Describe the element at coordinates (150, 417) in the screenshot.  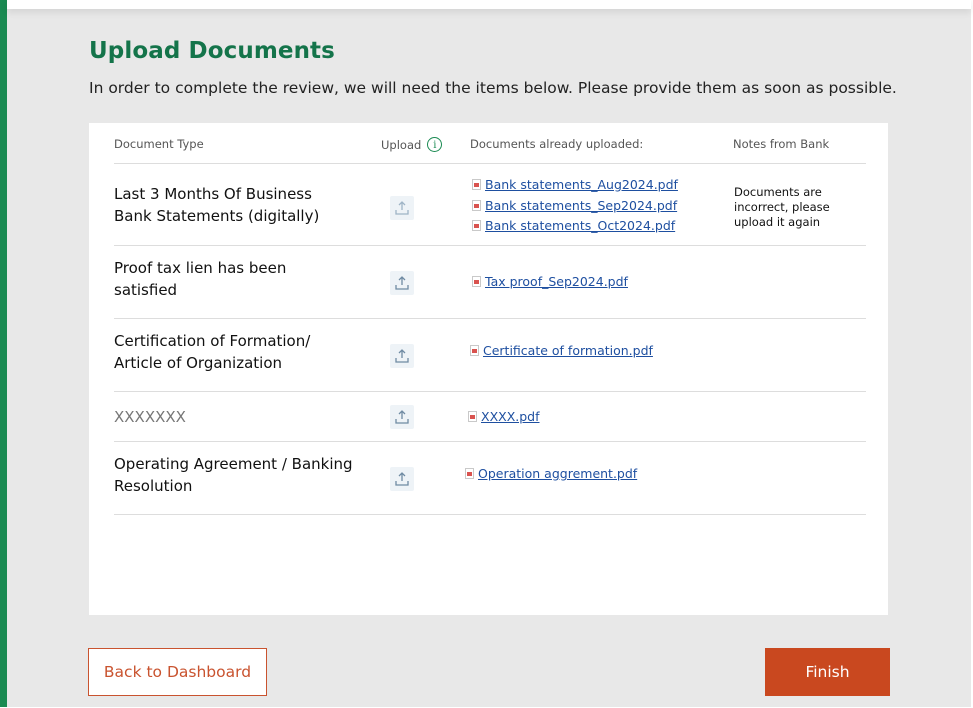
I see `table-row-doc-type: XXXXXXX` at that location.